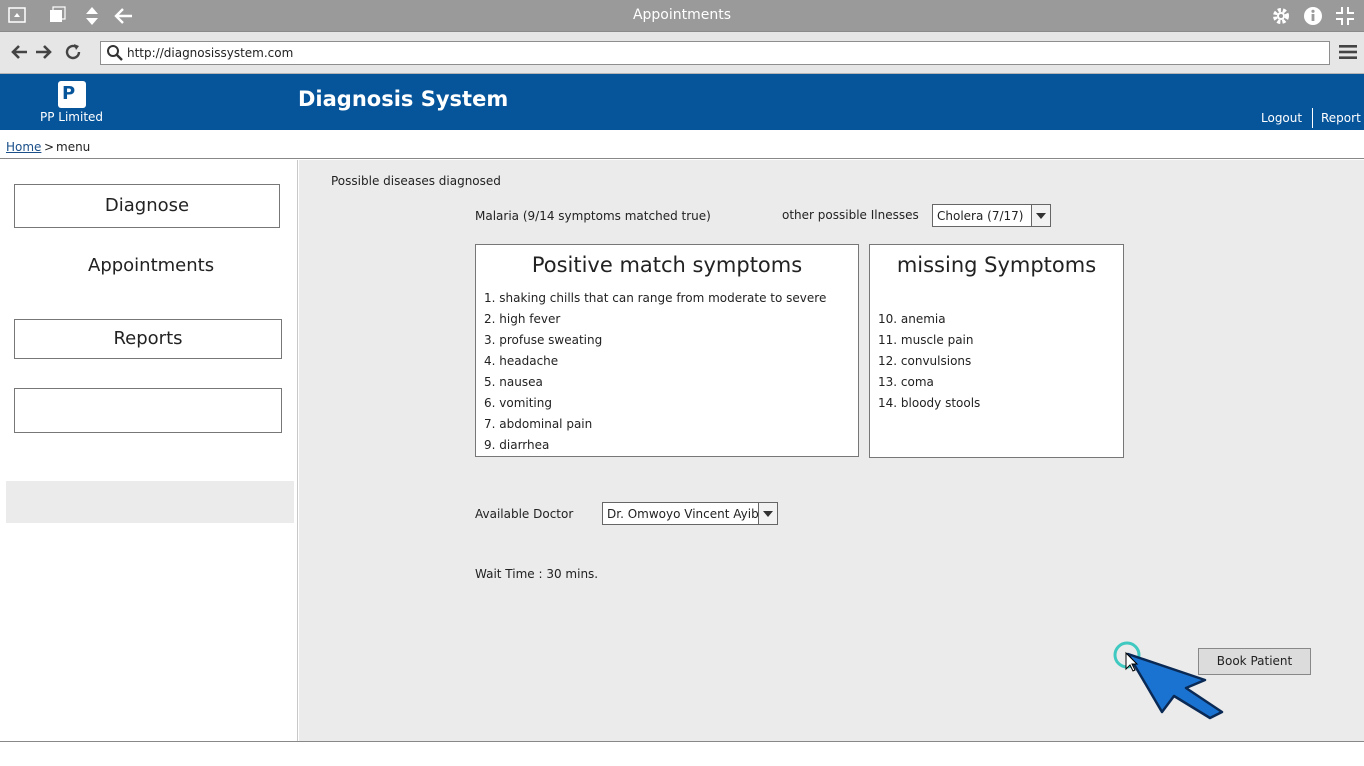 This screenshot has width=1364, height=766. I want to click on browser-address-bar: http://diagnosissystem.com, so click(682, 53).